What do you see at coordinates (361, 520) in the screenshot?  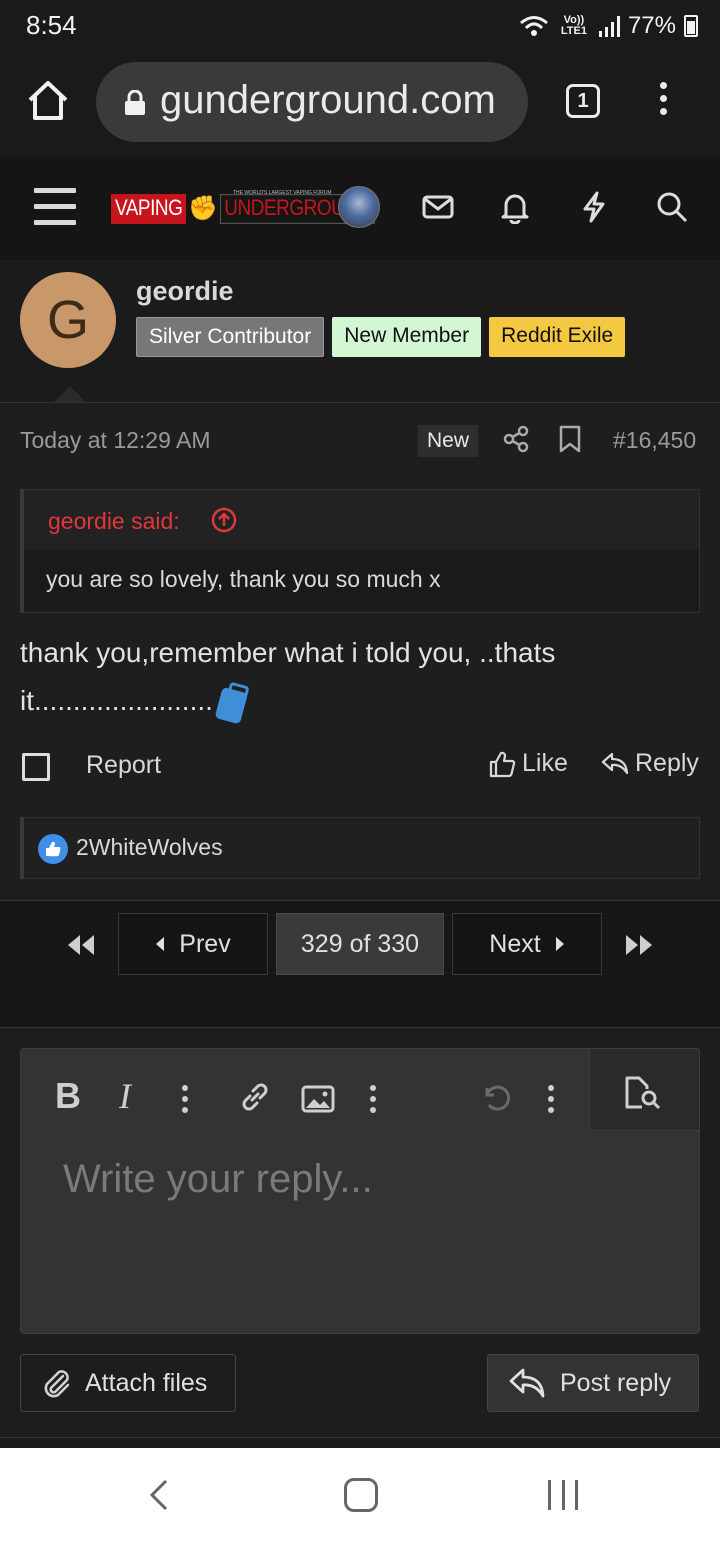 I see `quote-header: geordie said:` at bounding box center [361, 520].